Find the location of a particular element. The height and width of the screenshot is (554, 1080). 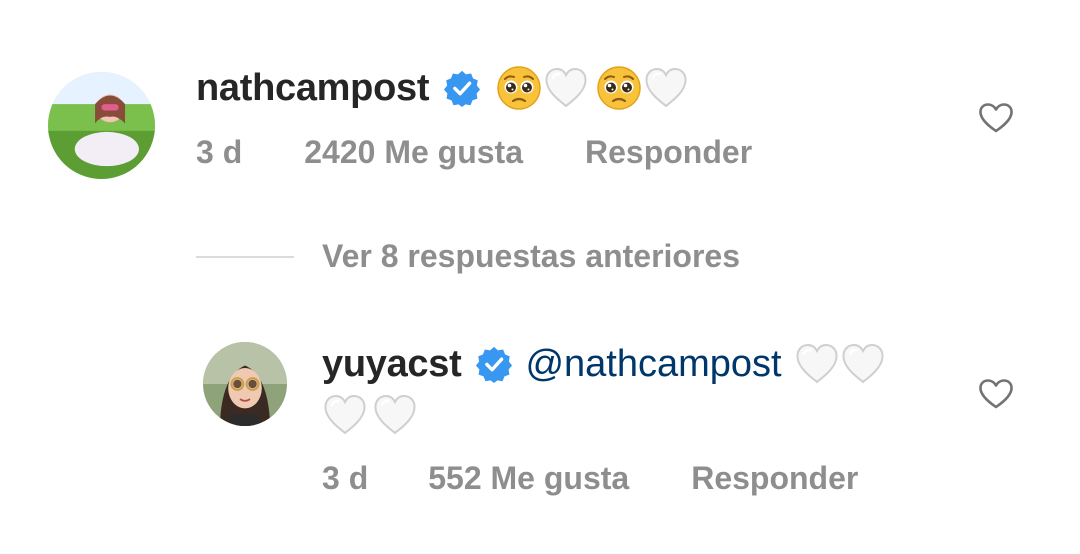

view-previous-replies-button: Ver 8 respuestas anteriores is located at coordinates (531, 256).